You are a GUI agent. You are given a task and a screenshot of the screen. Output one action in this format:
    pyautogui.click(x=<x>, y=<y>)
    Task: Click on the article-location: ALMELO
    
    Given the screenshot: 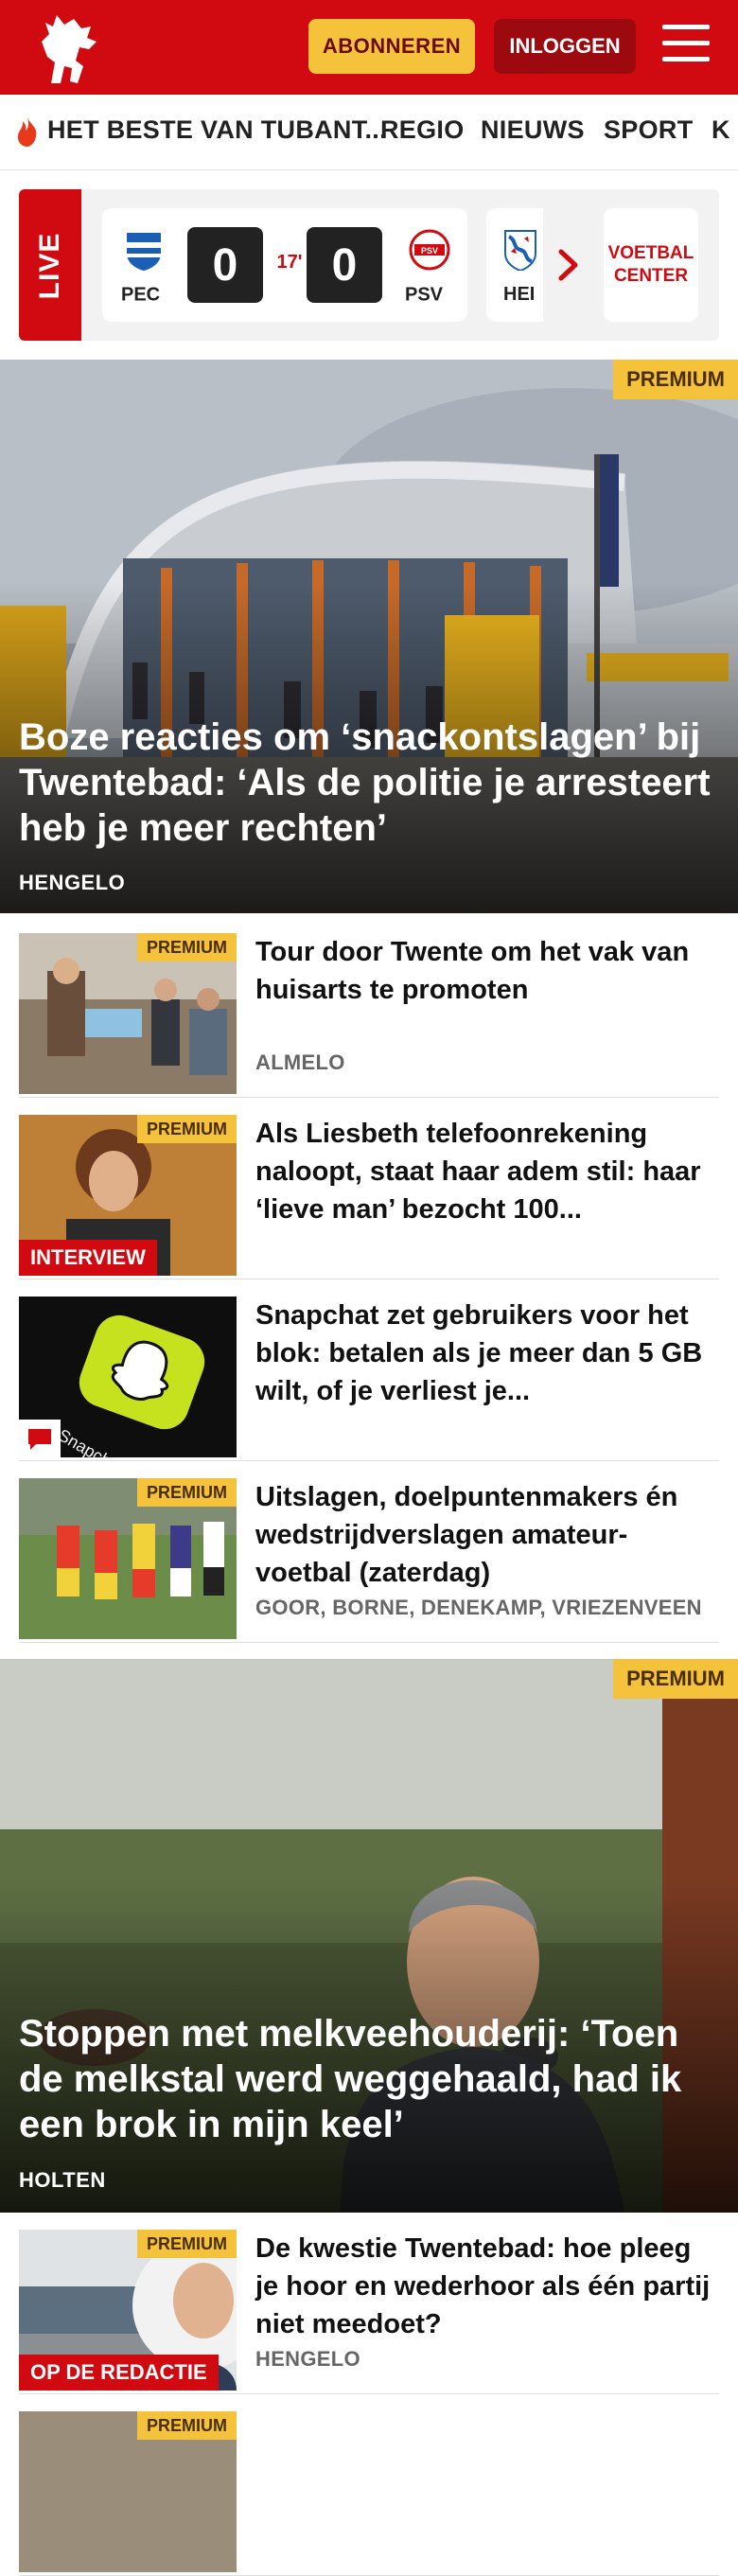 What is the action you would take?
    pyautogui.click(x=300, y=1062)
    